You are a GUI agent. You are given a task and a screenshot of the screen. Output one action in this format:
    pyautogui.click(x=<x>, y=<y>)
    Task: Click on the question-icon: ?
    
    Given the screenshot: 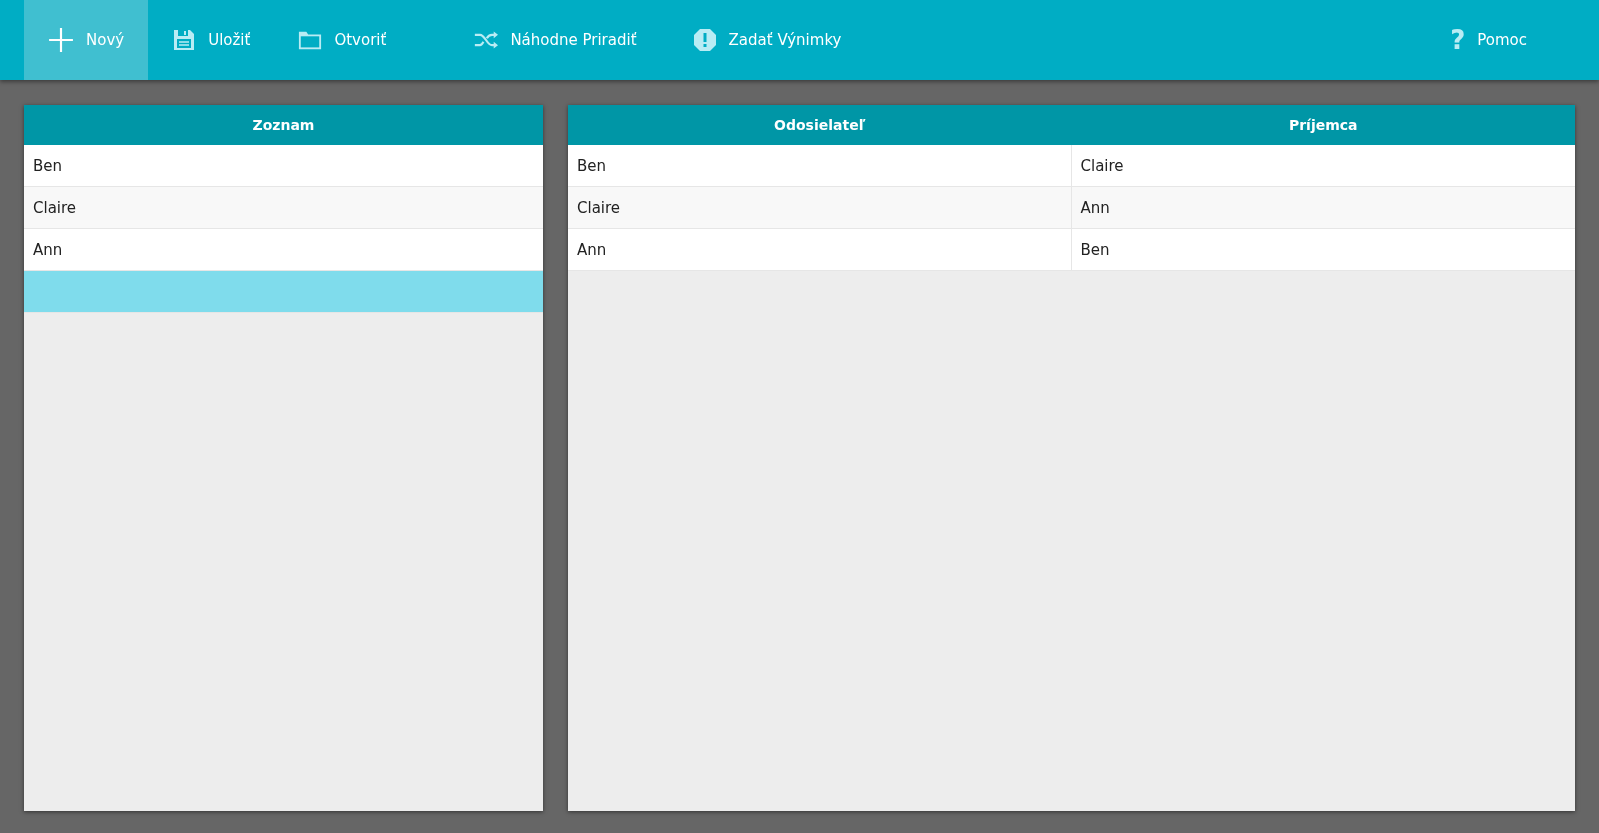 What is the action you would take?
    pyautogui.click(x=1458, y=40)
    